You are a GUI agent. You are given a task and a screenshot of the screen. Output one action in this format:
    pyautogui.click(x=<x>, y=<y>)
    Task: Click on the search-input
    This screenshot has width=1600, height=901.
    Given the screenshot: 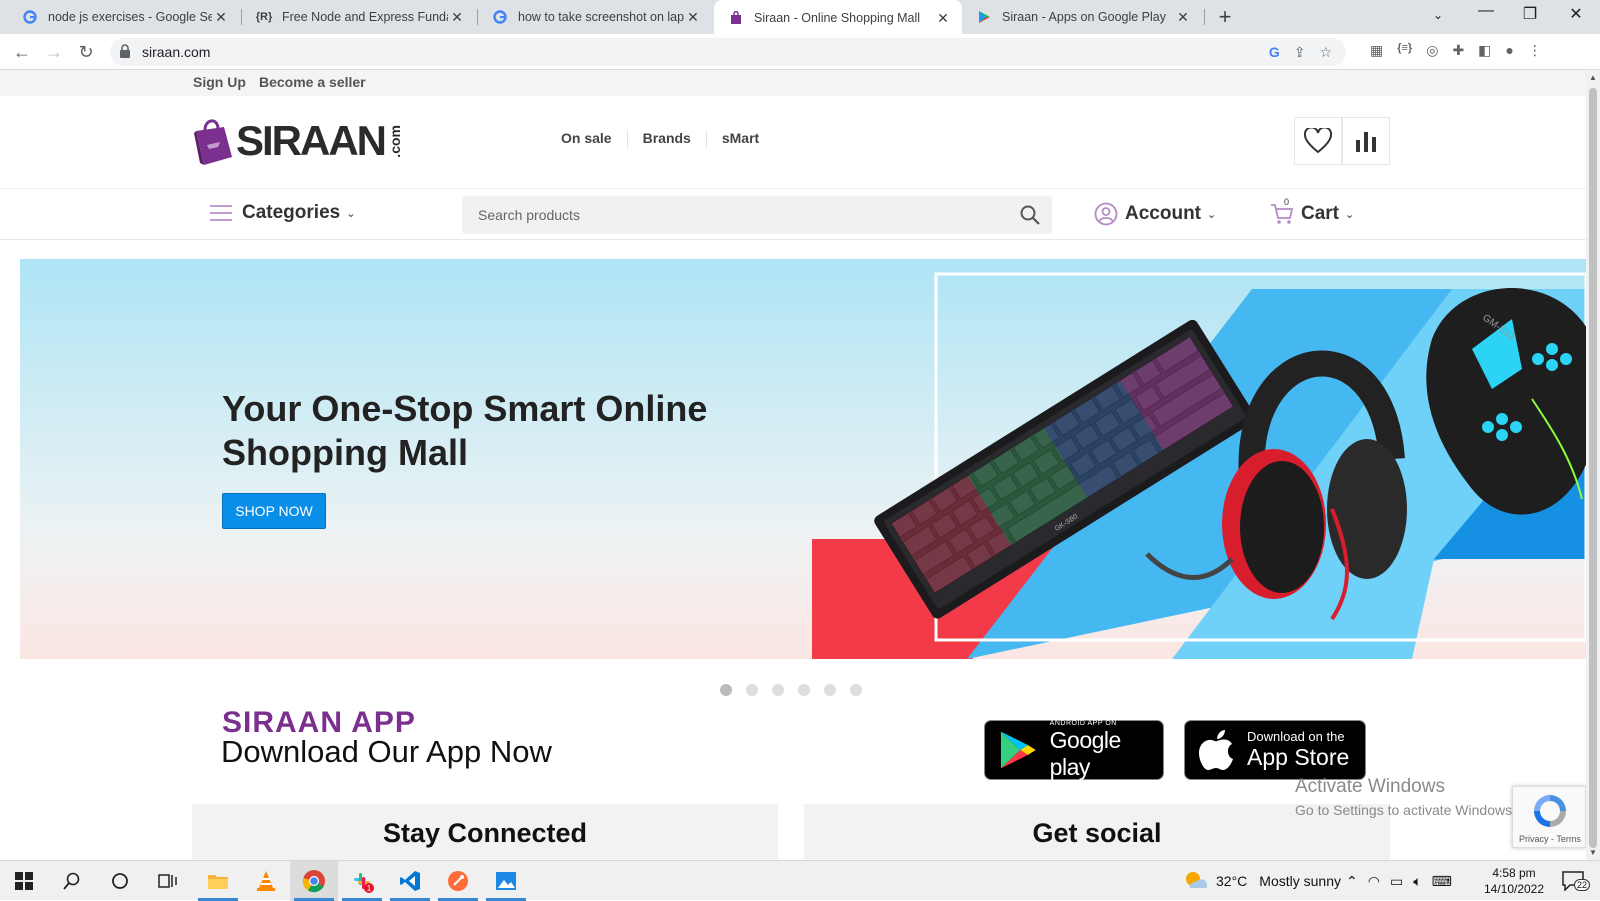 What is the action you would take?
    pyautogui.click(x=732, y=215)
    